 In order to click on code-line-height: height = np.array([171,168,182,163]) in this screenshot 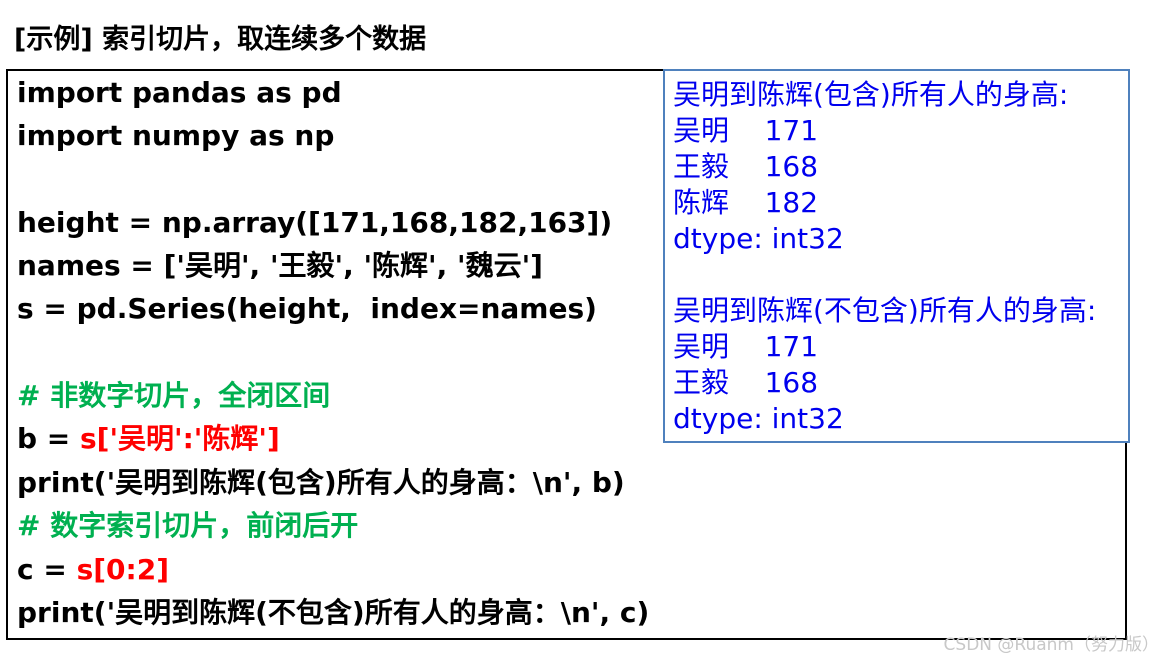, I will do `click(315, 222)`.